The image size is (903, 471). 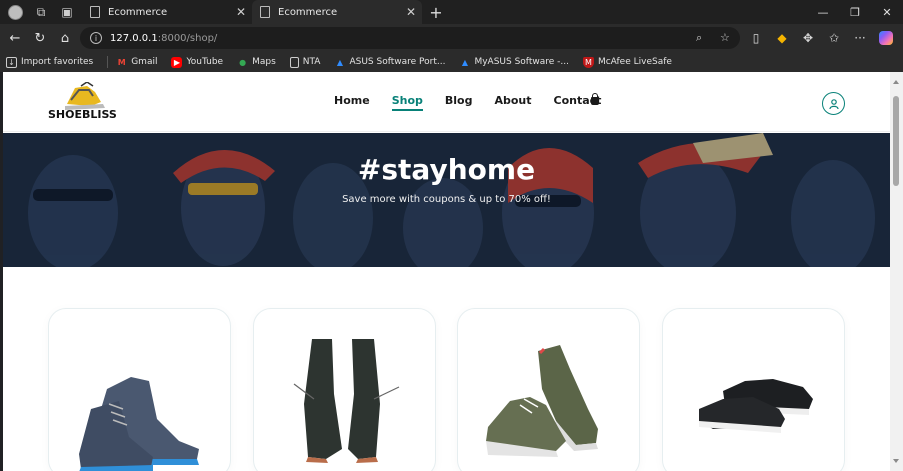 What do you see at coordinates (896, 271) in the screenshot?
I see `page-scrollbar` at bounding box center [896, 271].